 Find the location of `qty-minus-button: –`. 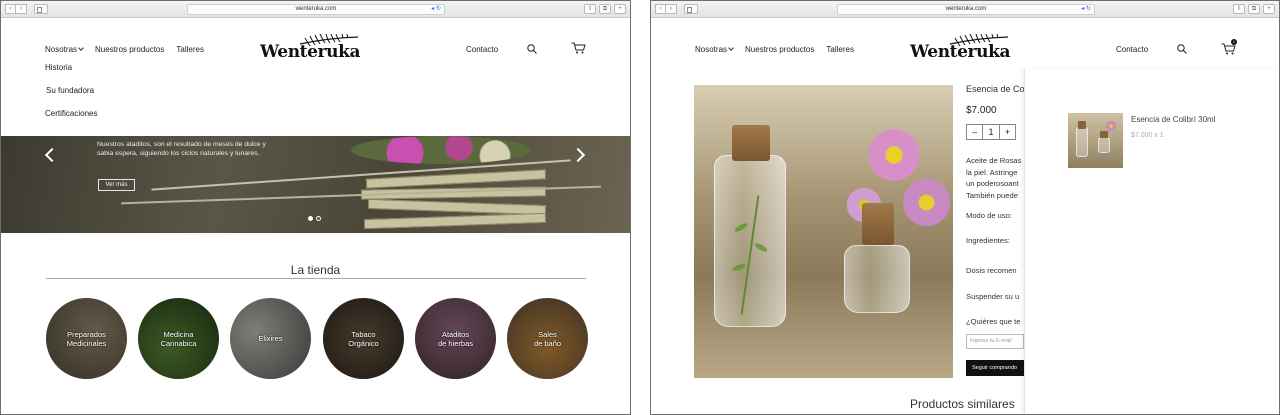

qty-minus-button: – is located at coordinates (975, 132).